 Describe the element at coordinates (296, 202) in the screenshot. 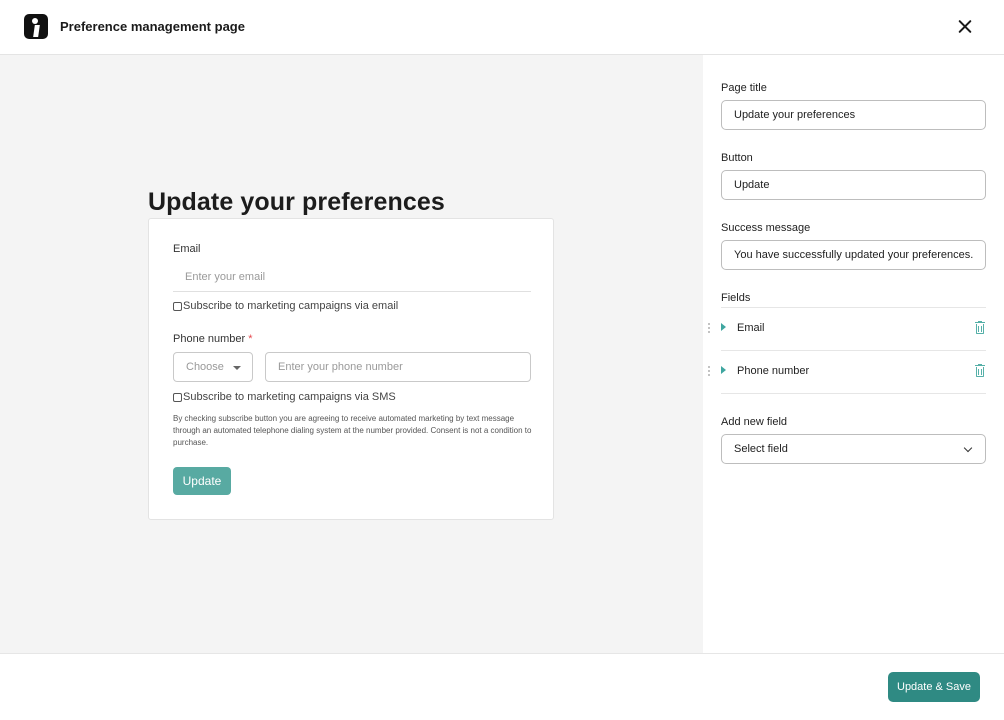

I see `preview-page-title: Update your preferences` at that location.